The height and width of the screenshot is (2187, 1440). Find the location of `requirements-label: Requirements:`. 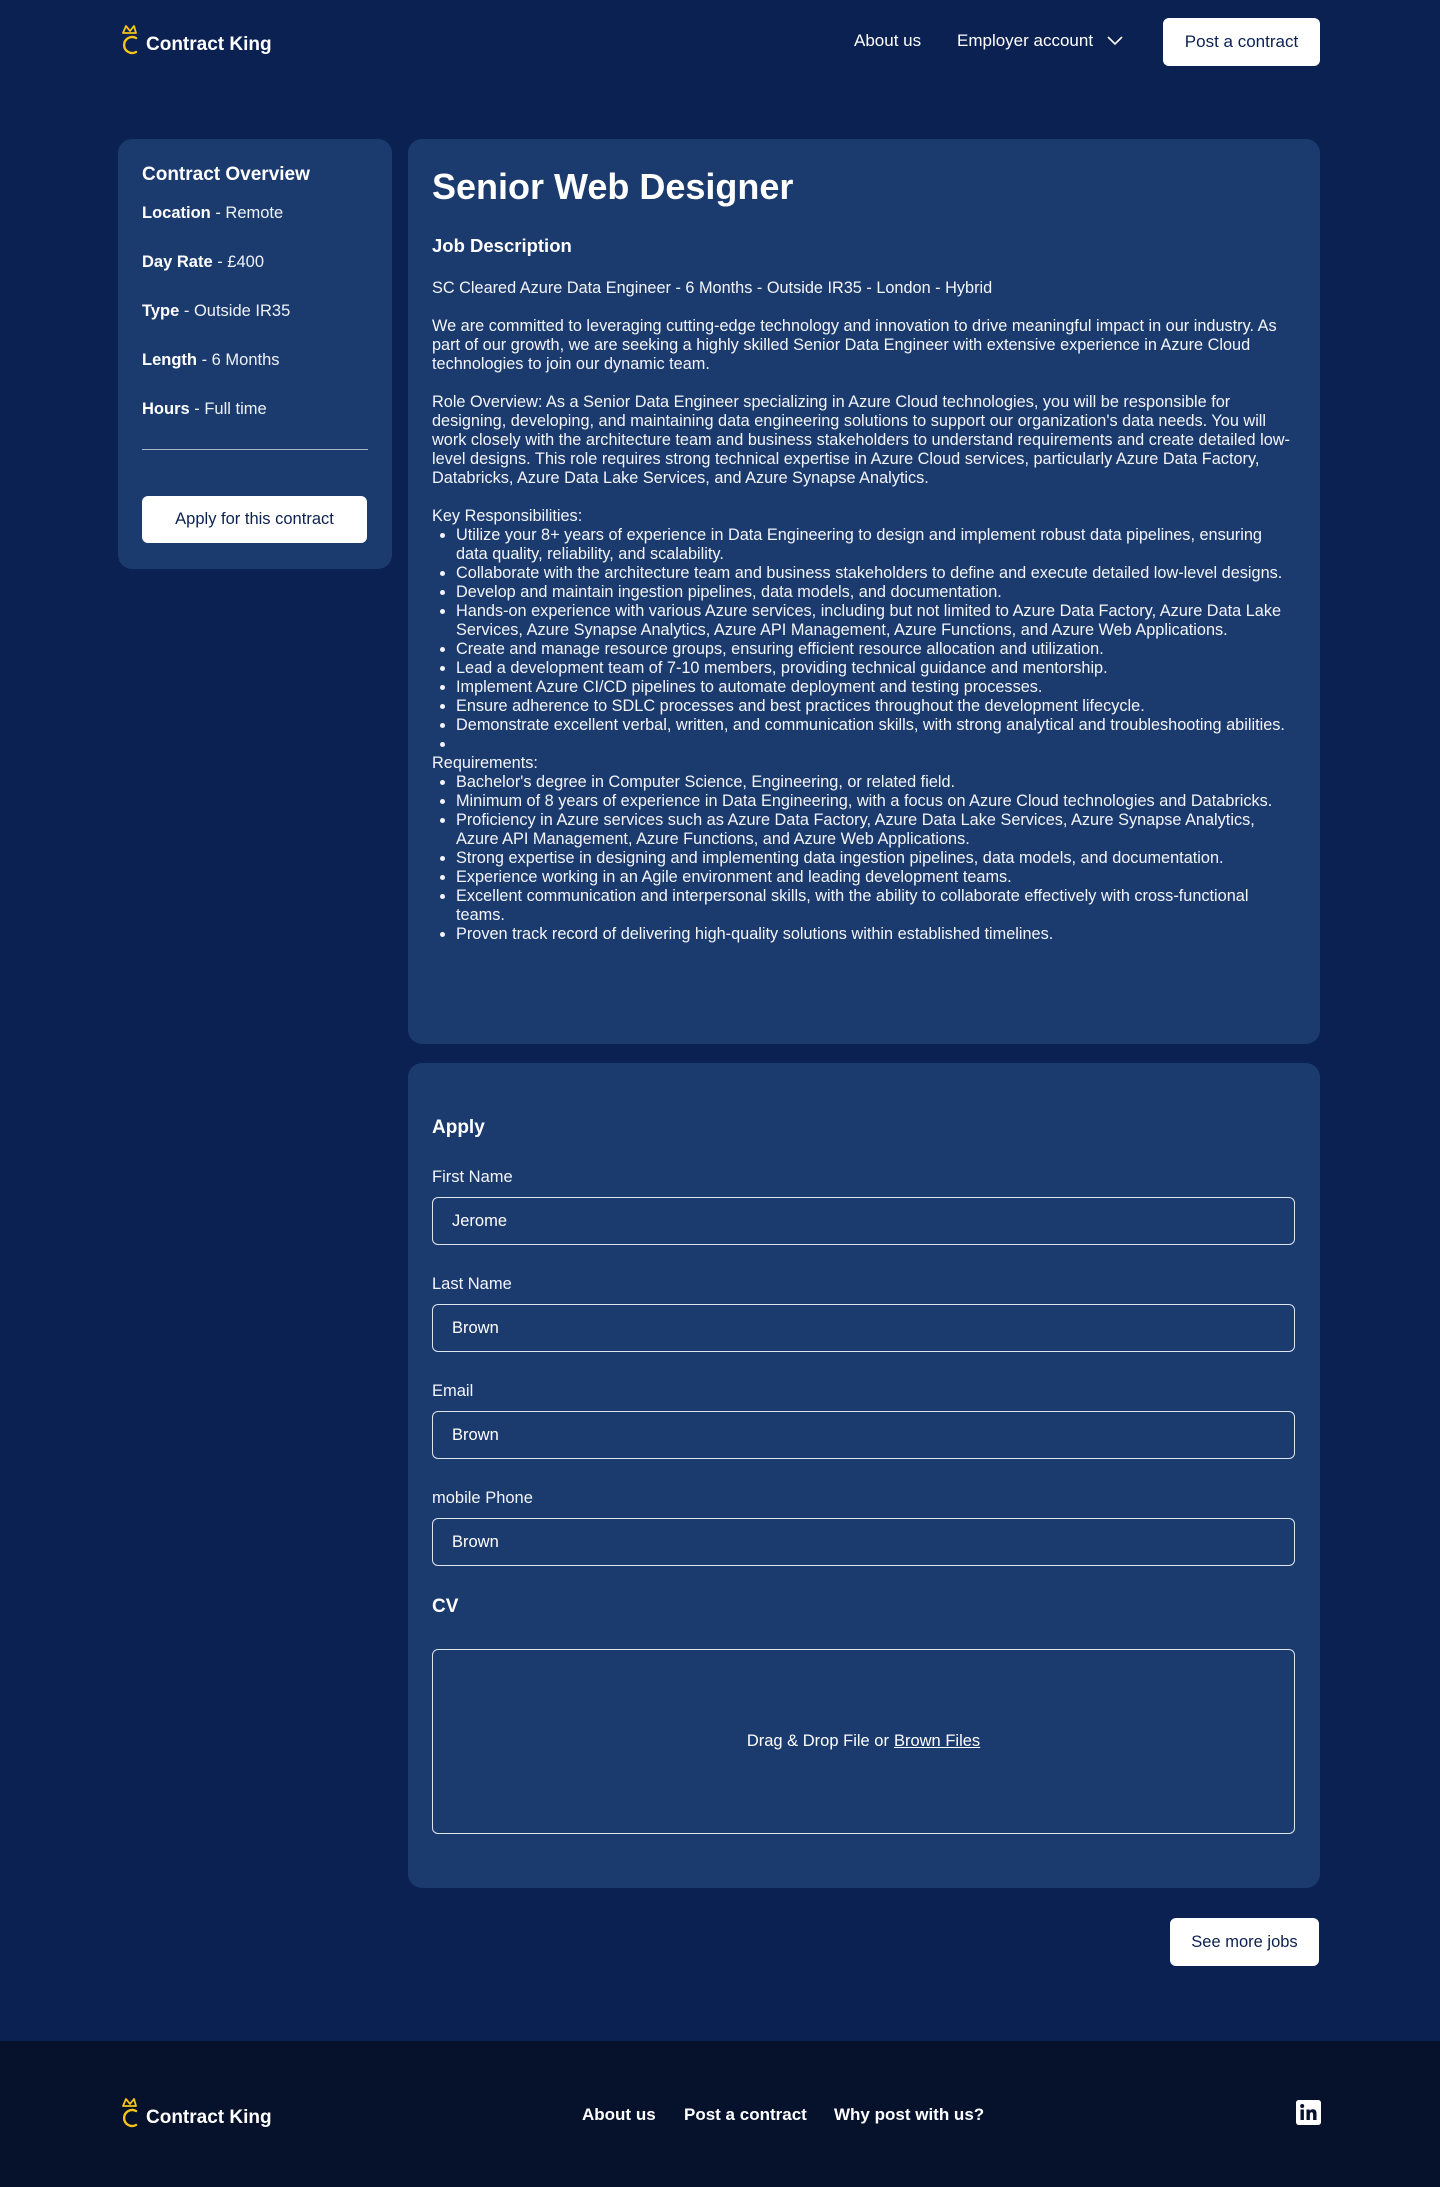

requirements-label: Requirements: is located at coordinates (485, 763).